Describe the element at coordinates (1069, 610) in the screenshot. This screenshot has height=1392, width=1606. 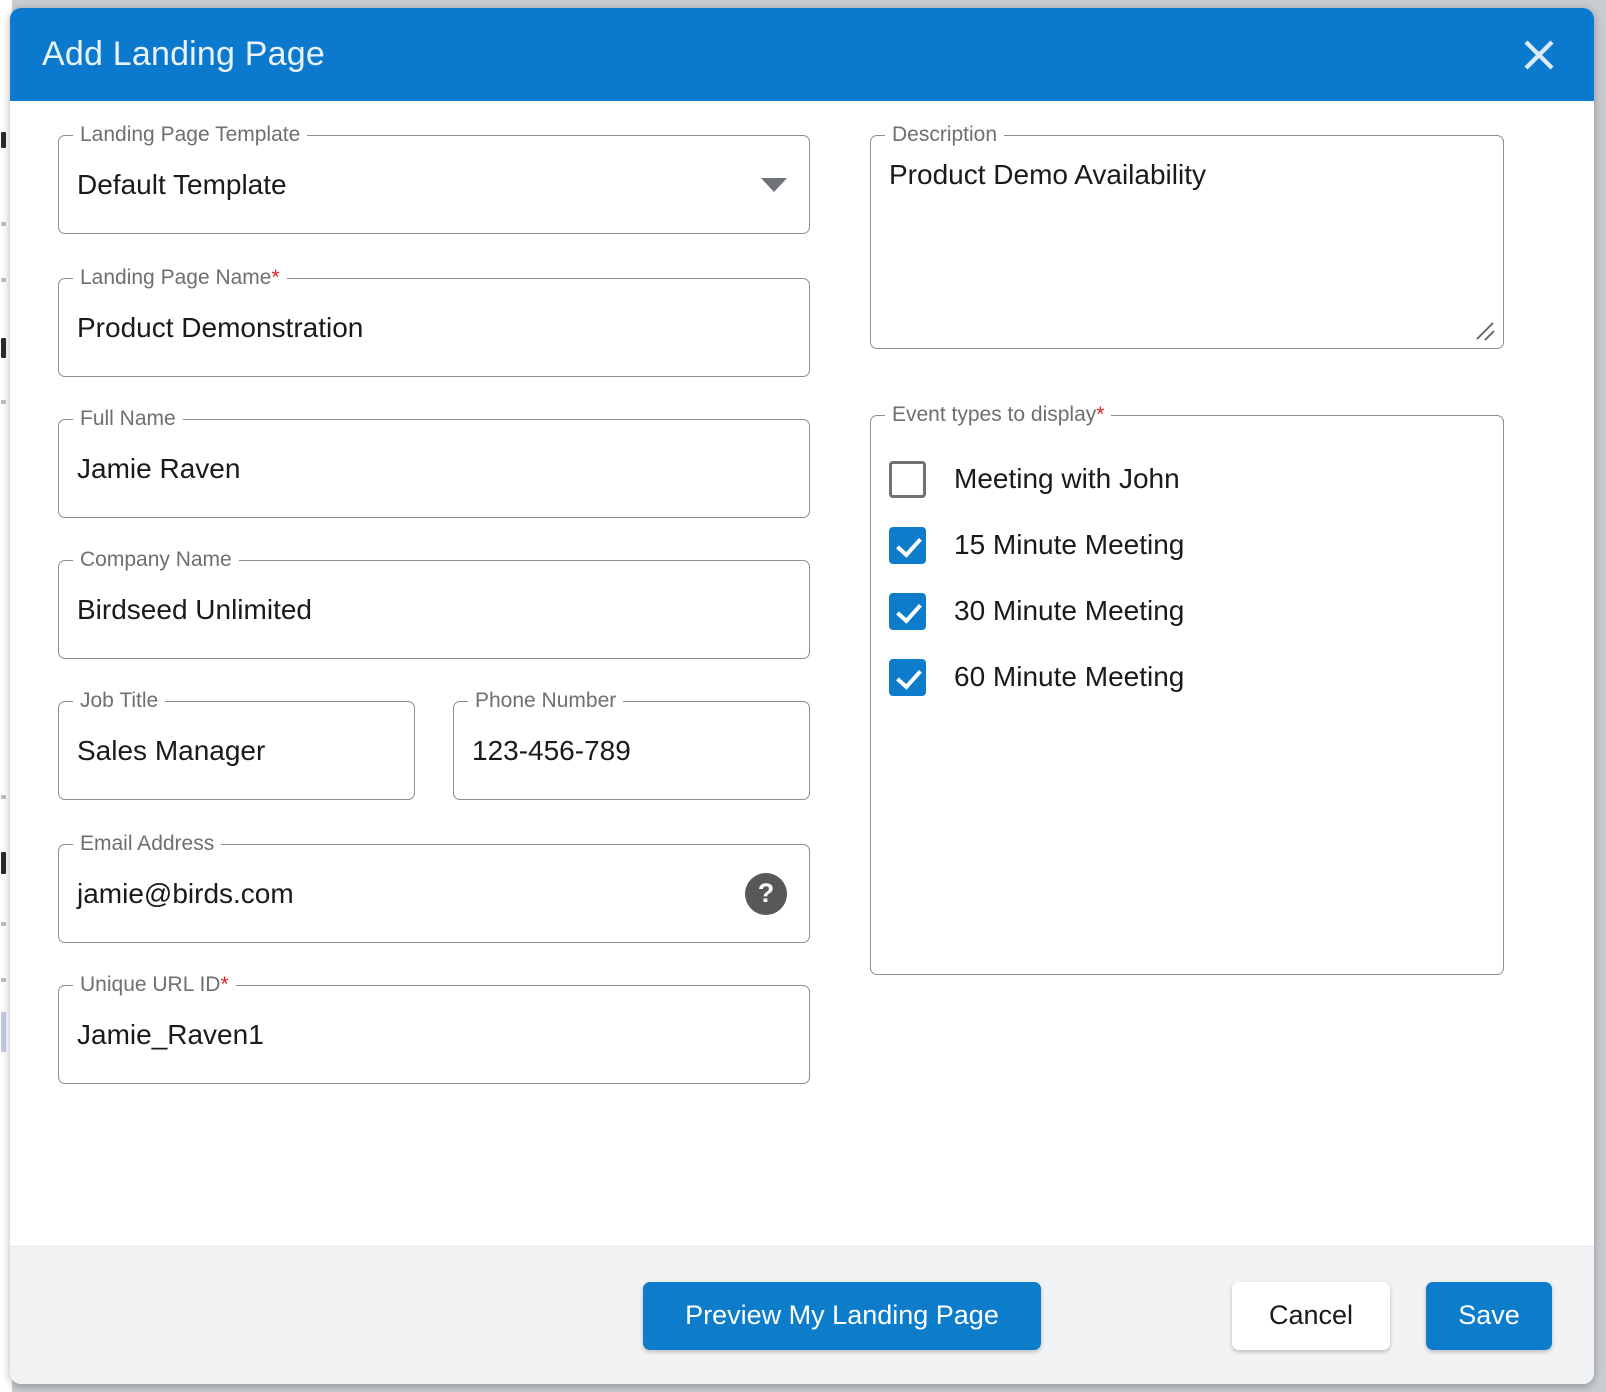
I see `event-type-label: 30 Minute Meeting` at that location.